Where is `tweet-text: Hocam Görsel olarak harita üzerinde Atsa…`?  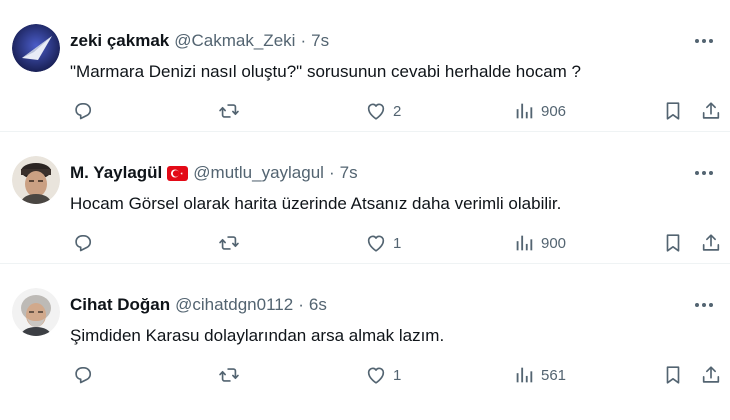
tweet-text: Hocam Görsel olarak harita üzerinde Atsa… is located at coordinates (316, 203).